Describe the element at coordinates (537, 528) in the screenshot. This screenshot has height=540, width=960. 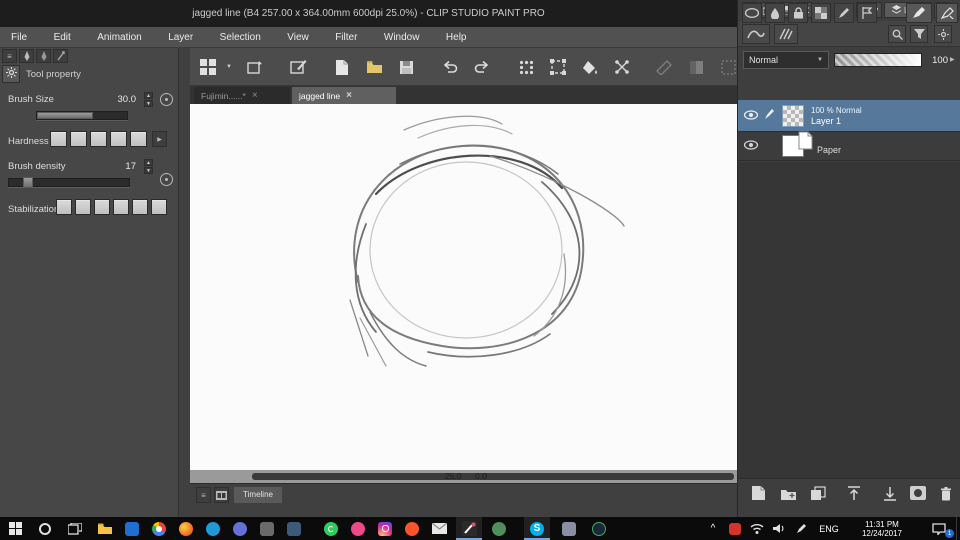
I see `skype-icon: S` at that location.